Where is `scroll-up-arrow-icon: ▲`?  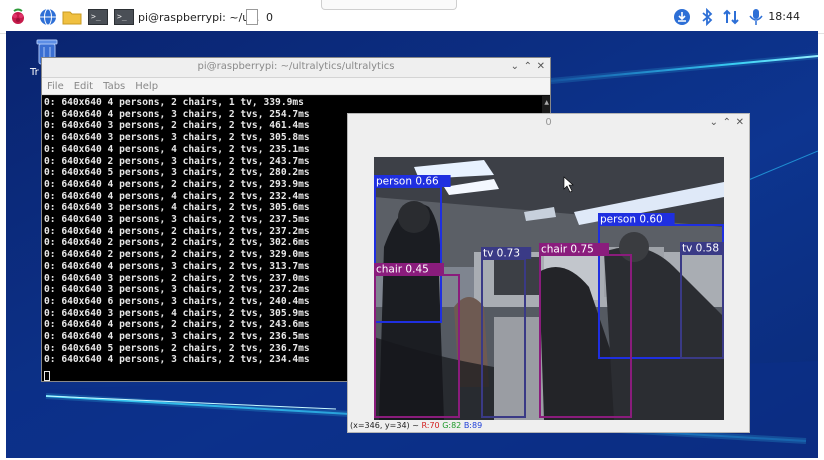 scroll-up-arrow-icon: ▲ is located at coordinates (546, 102).